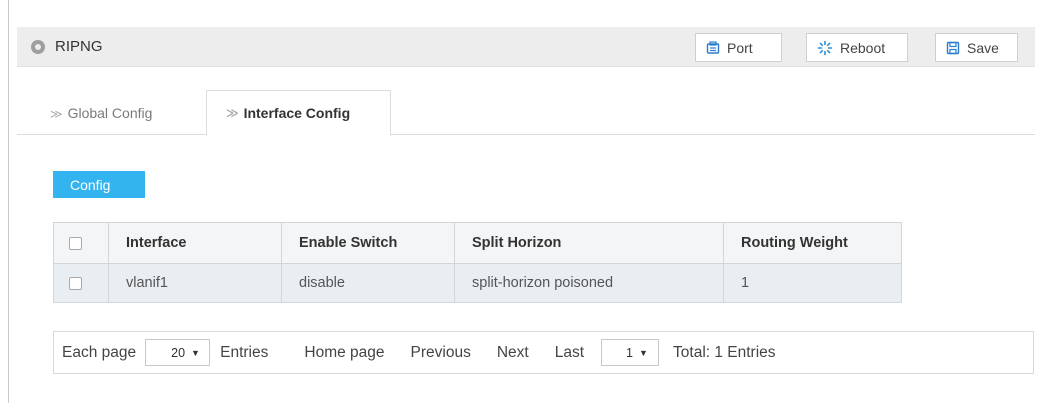  Describe the element at coordinates (244, 352) in the screenshot. I see `entries-label: Entries` at that location.